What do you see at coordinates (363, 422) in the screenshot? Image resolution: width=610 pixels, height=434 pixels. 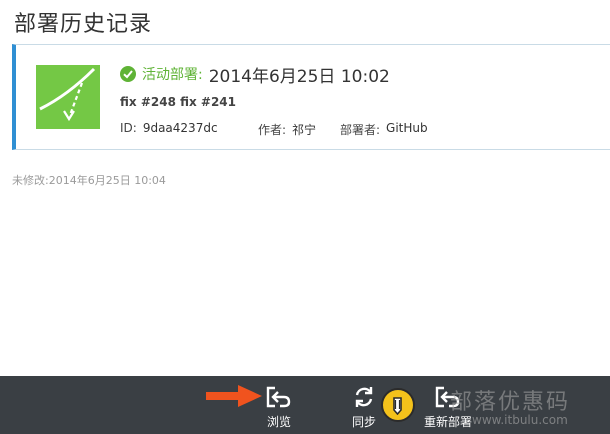 I see `sync-label: 同步` at bounding box center [363, 422].